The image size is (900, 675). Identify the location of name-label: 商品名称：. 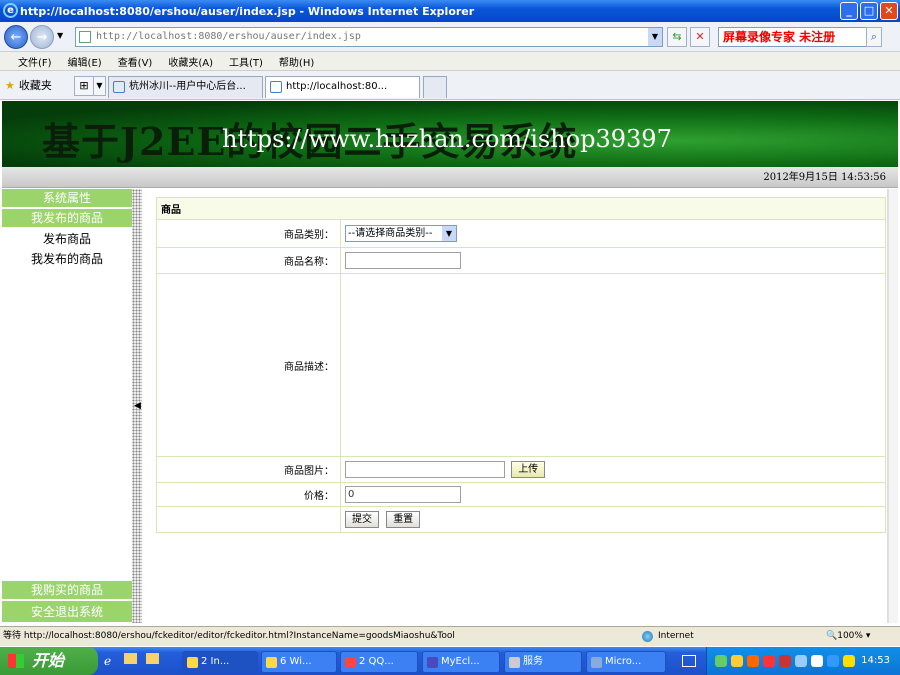
(248, 260).